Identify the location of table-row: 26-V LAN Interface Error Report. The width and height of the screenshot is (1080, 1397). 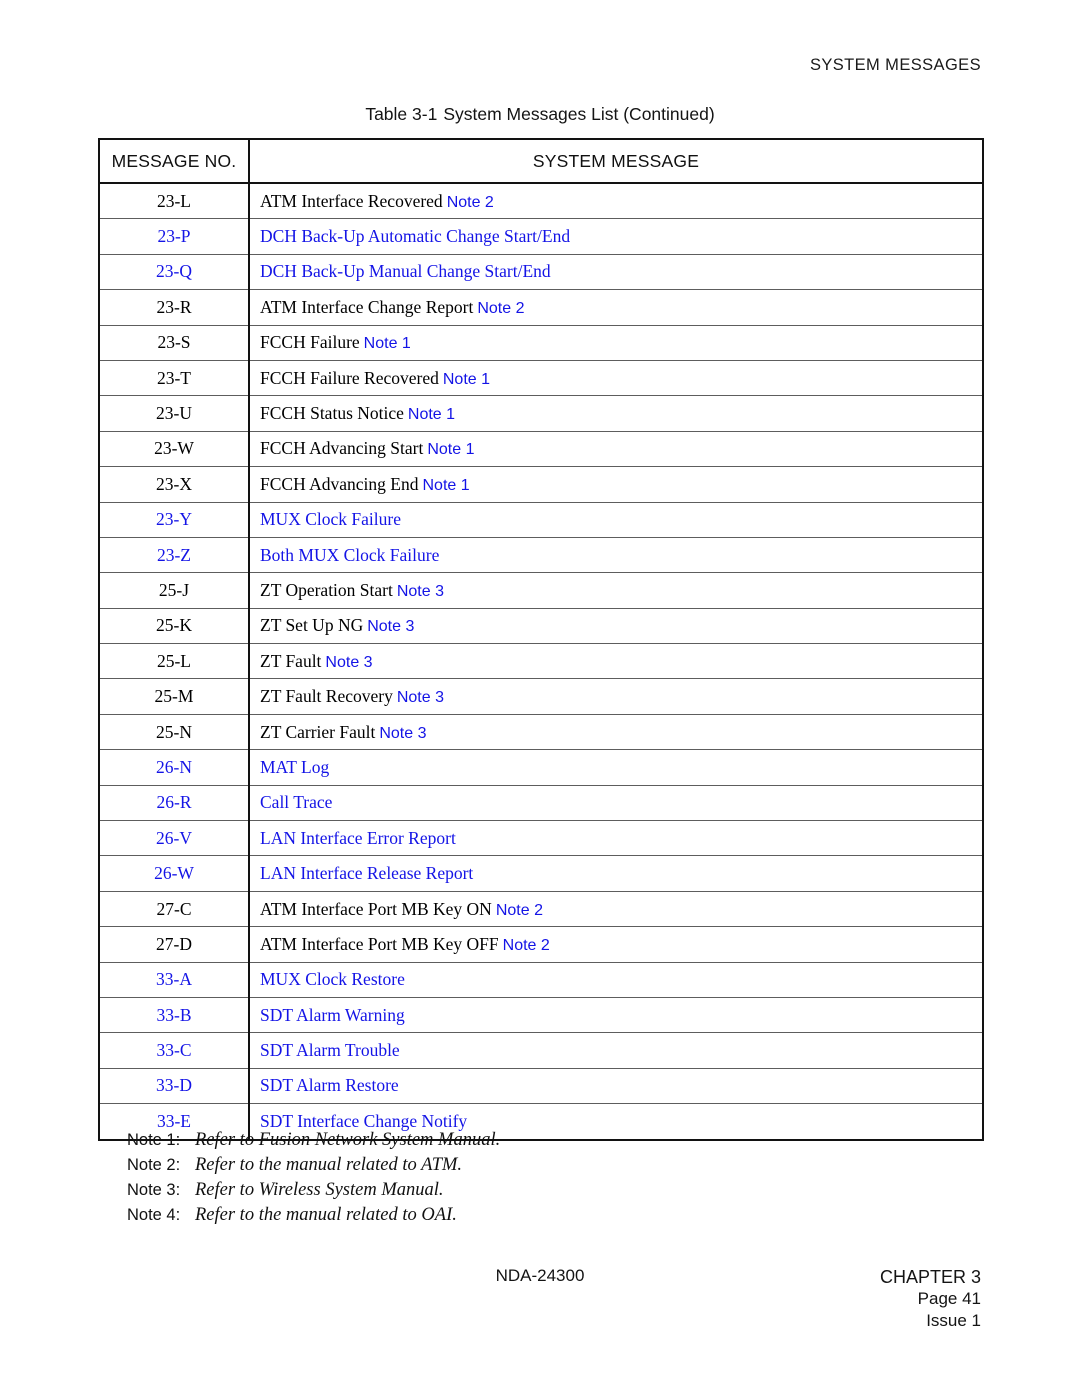
(541, 838).